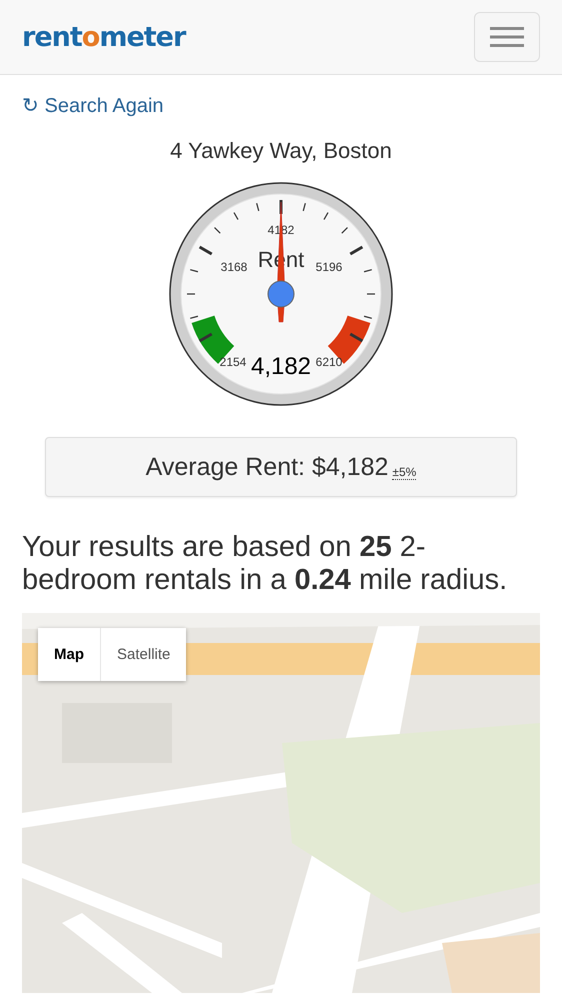  Describe the element at coordinates (281, 366) in the screenshot. I see `gauge-reading: 4,182` at that location.